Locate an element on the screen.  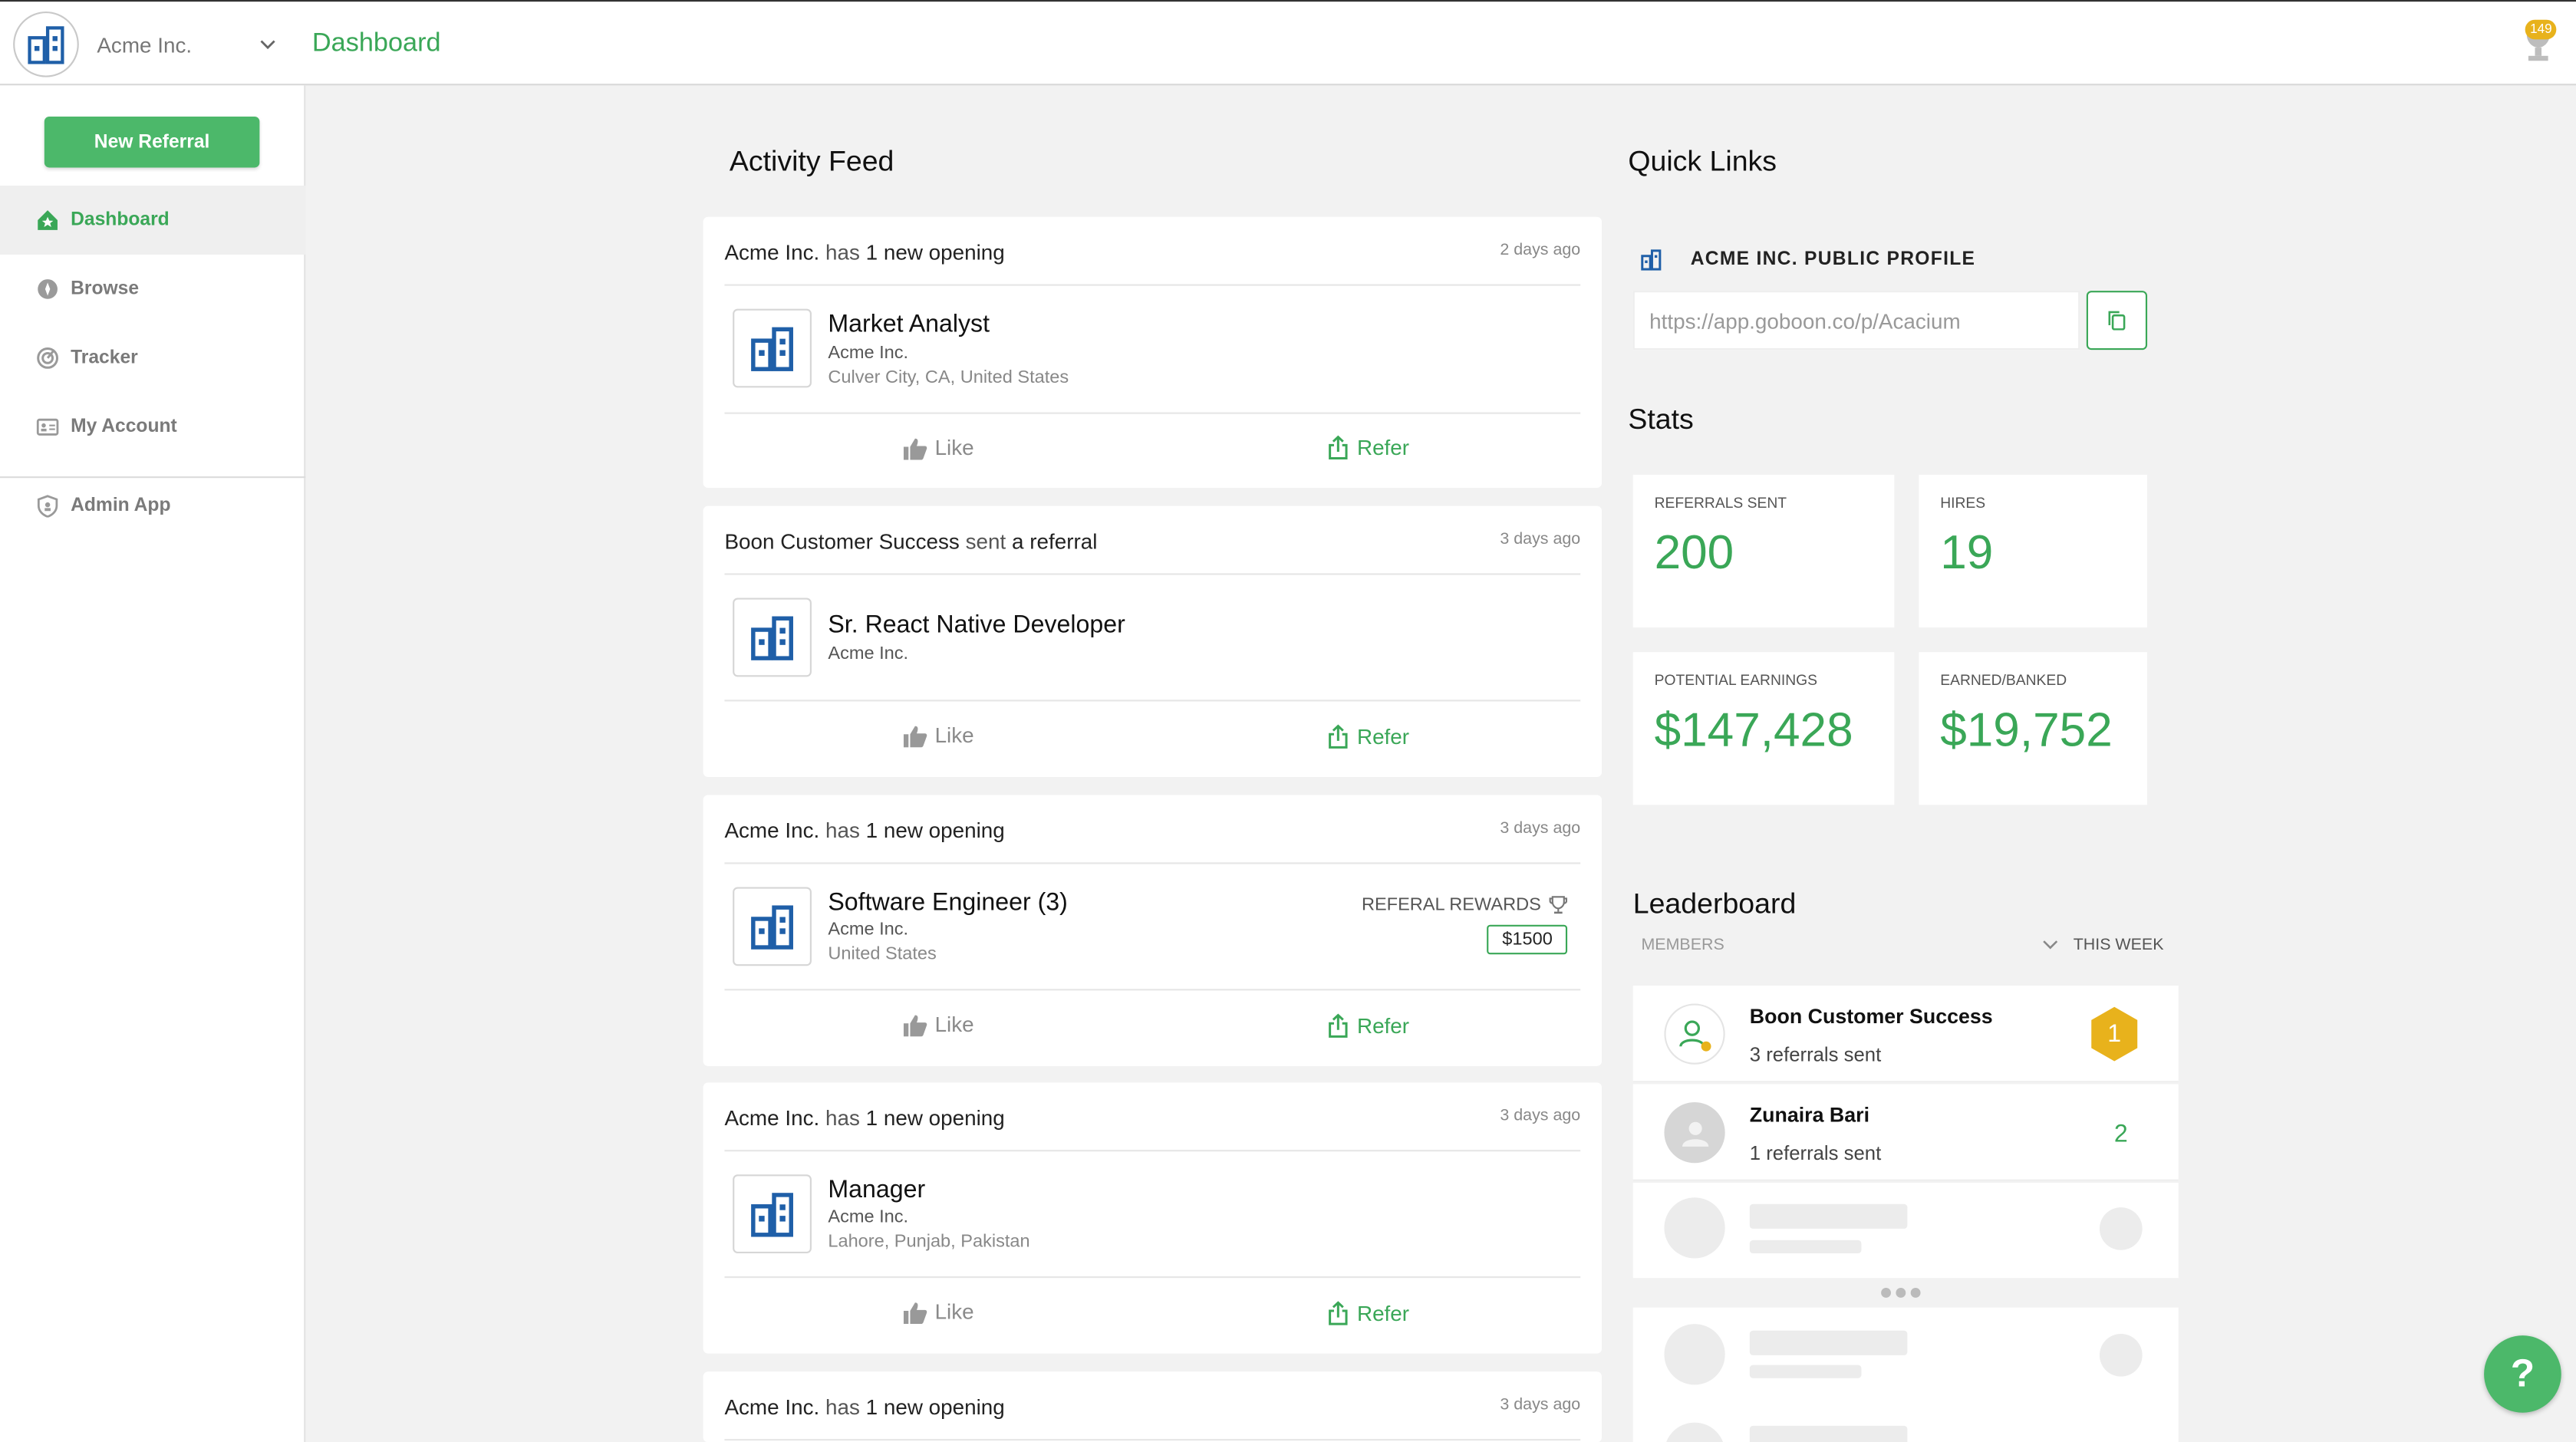
thumbs-up-icon is located at coordinates (915, 736).